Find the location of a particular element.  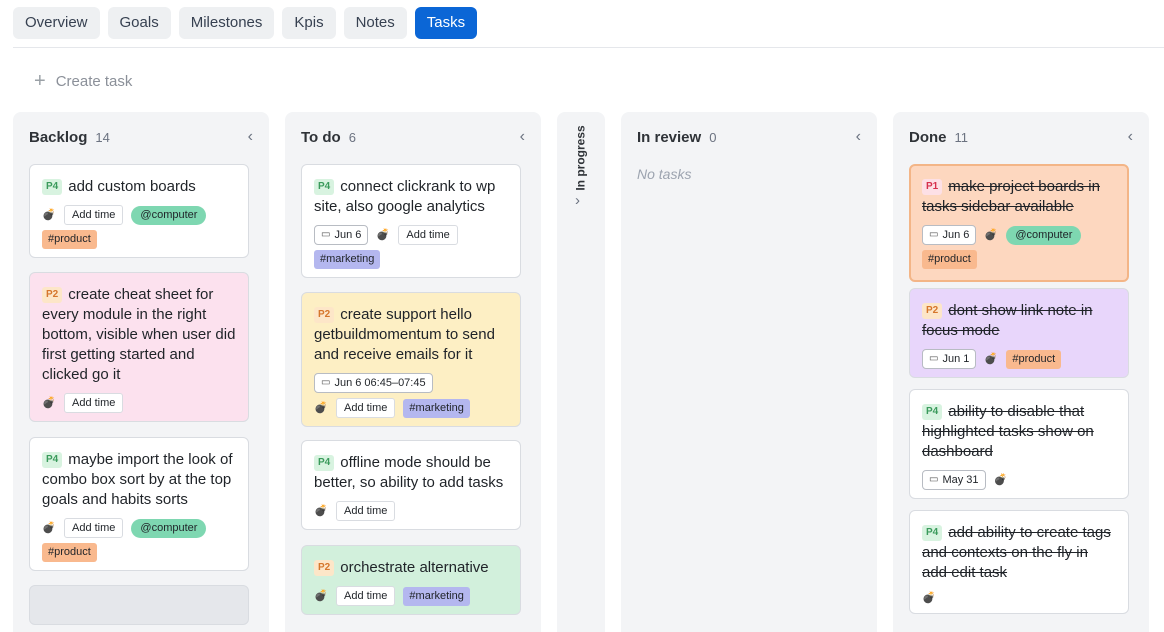

column-in-progress: In progress › is located at coordinates (581, 372).